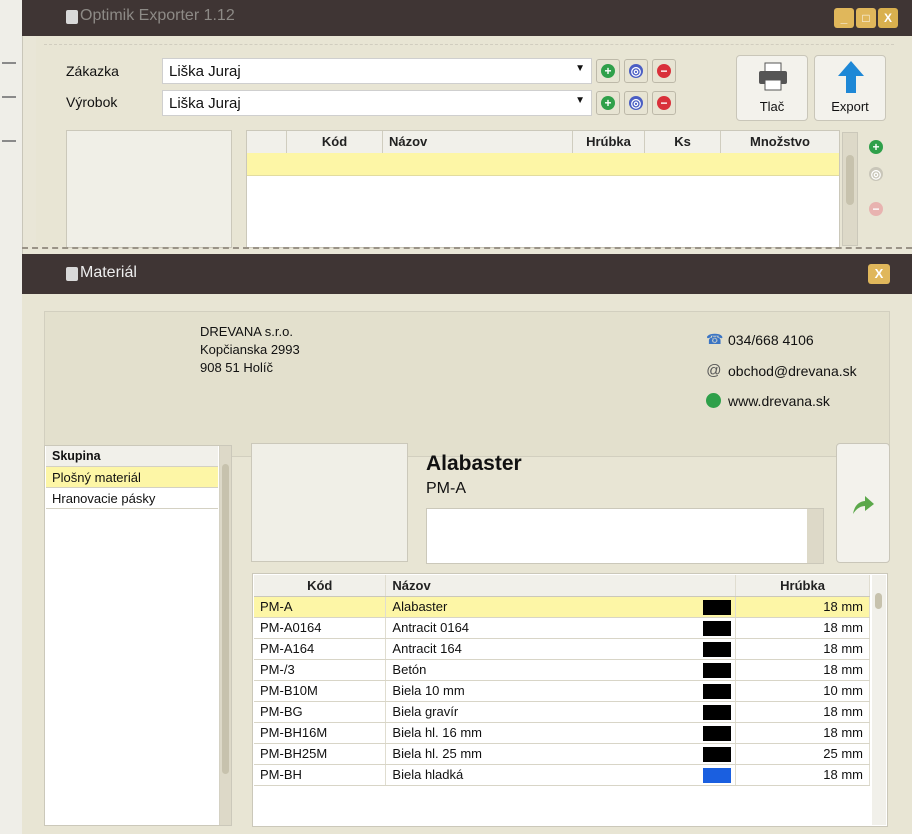  Describe the element at coordinates (636, 71) in the screenshot. I see `zakazka-edit-button: ◎` at that location.